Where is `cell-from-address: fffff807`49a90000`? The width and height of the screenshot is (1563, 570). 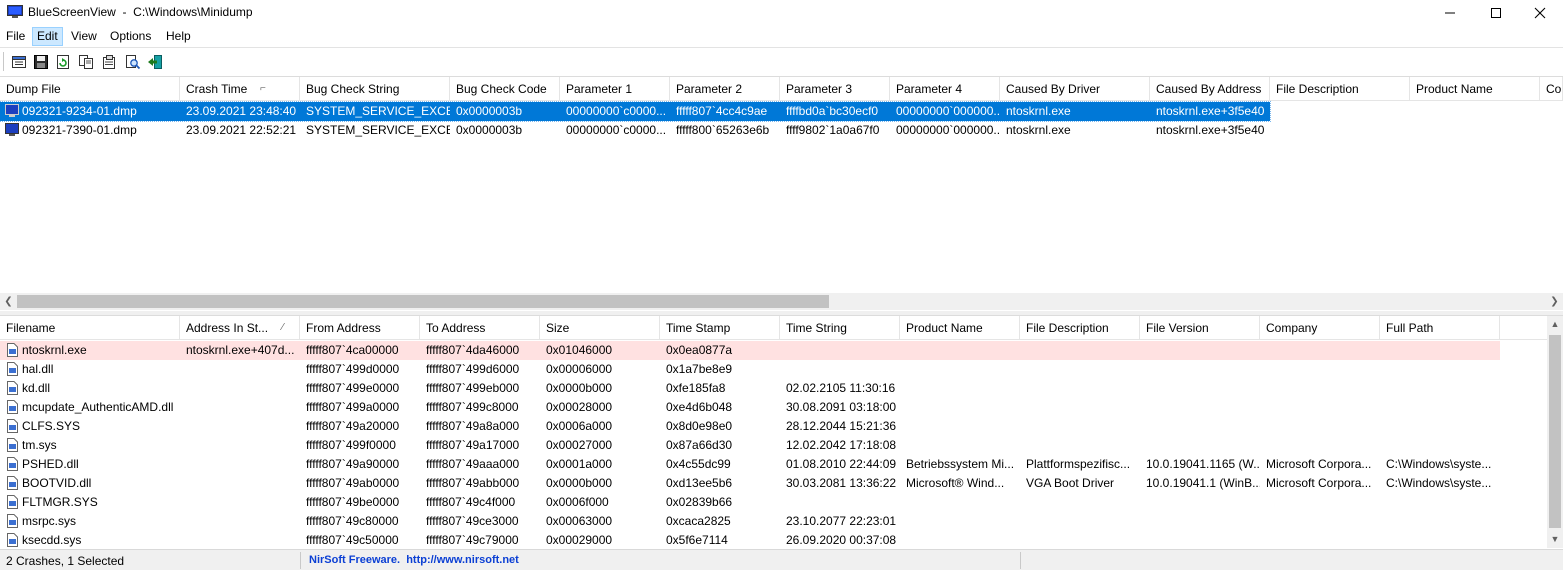 cell-from-address: fffff807`49a90000 is located at coordinates (353, 464).